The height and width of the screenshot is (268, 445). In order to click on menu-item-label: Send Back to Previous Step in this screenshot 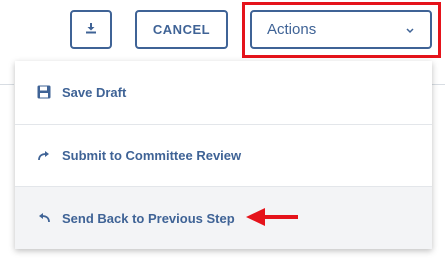, I will do `click(148, 218)`.